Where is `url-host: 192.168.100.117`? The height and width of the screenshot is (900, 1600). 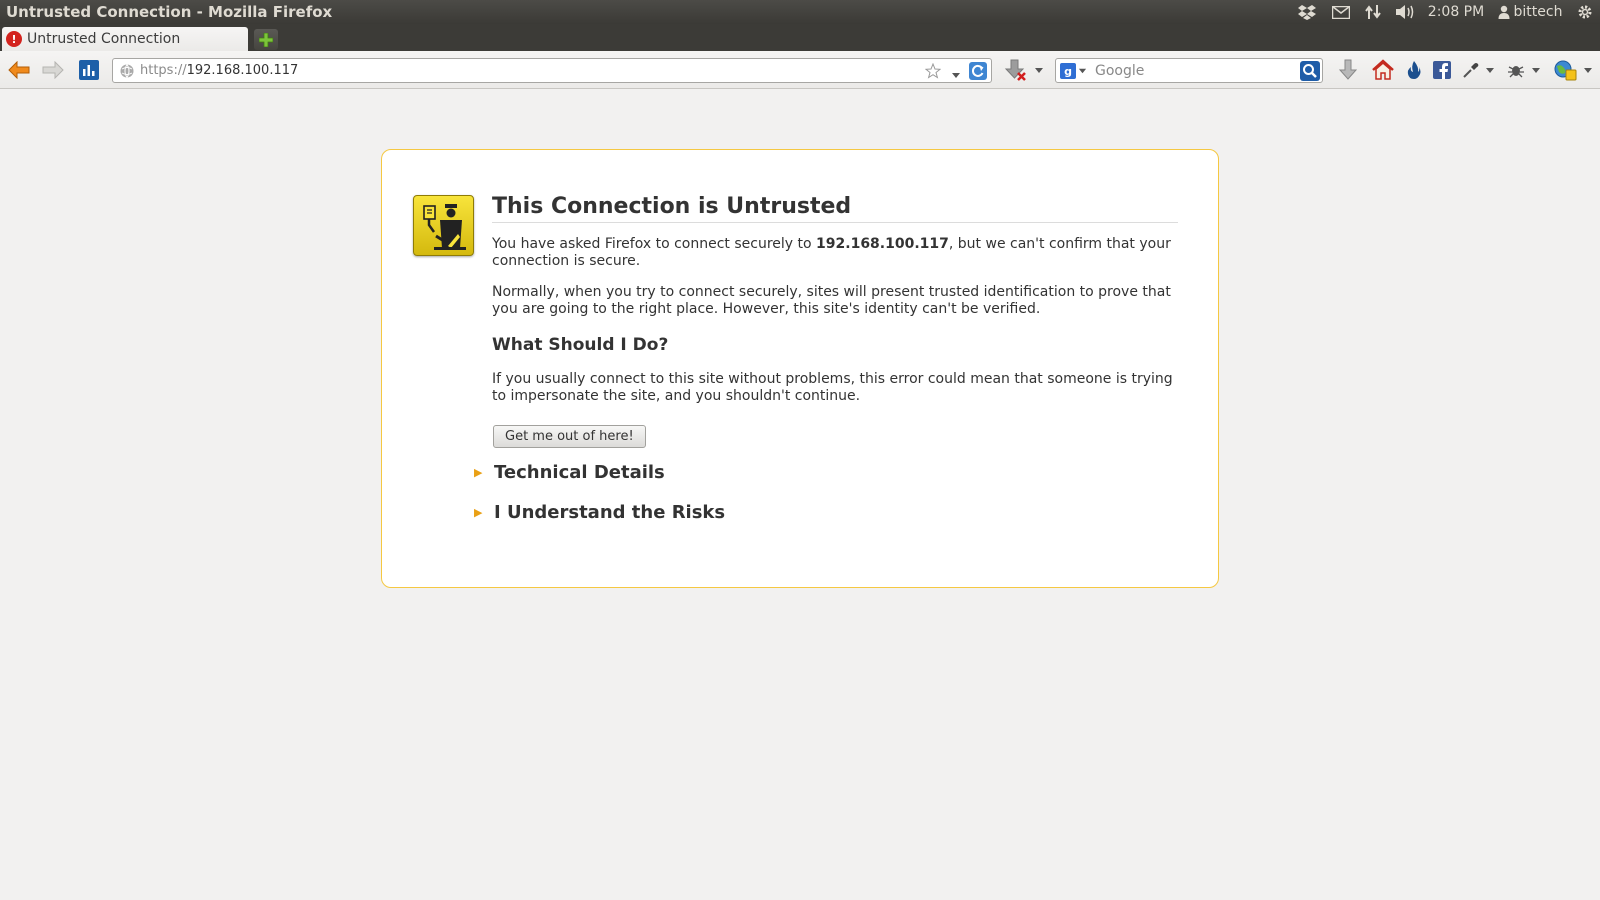 url-host: 192.168.100.117 is located at coordinates (242, 70).